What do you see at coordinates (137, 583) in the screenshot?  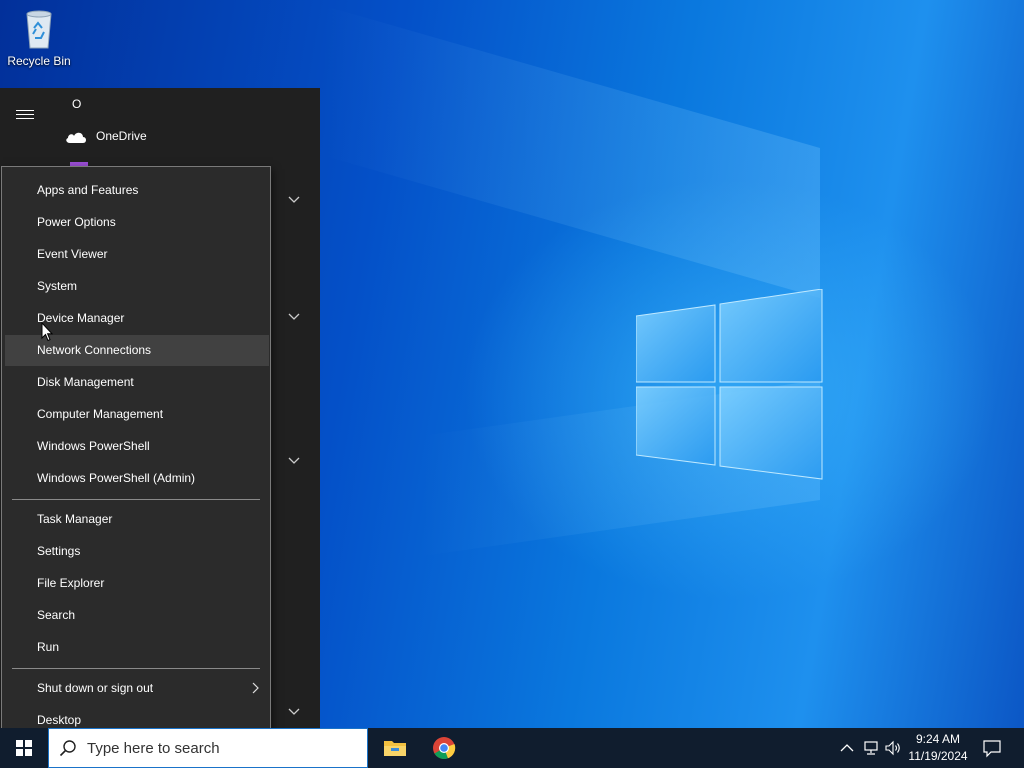 I see `menu-item-file-explorer: File Explorer` at bounding box center [137, 583].